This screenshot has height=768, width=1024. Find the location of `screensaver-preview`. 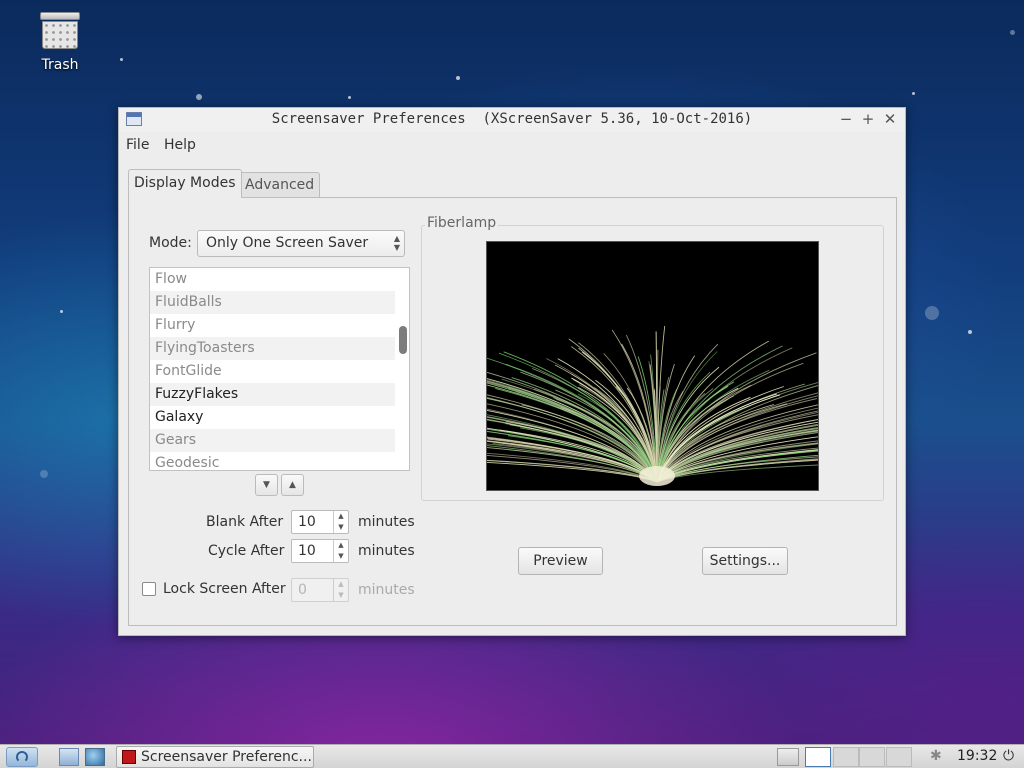

screensaver-preview is located at coordinates (652, 366).